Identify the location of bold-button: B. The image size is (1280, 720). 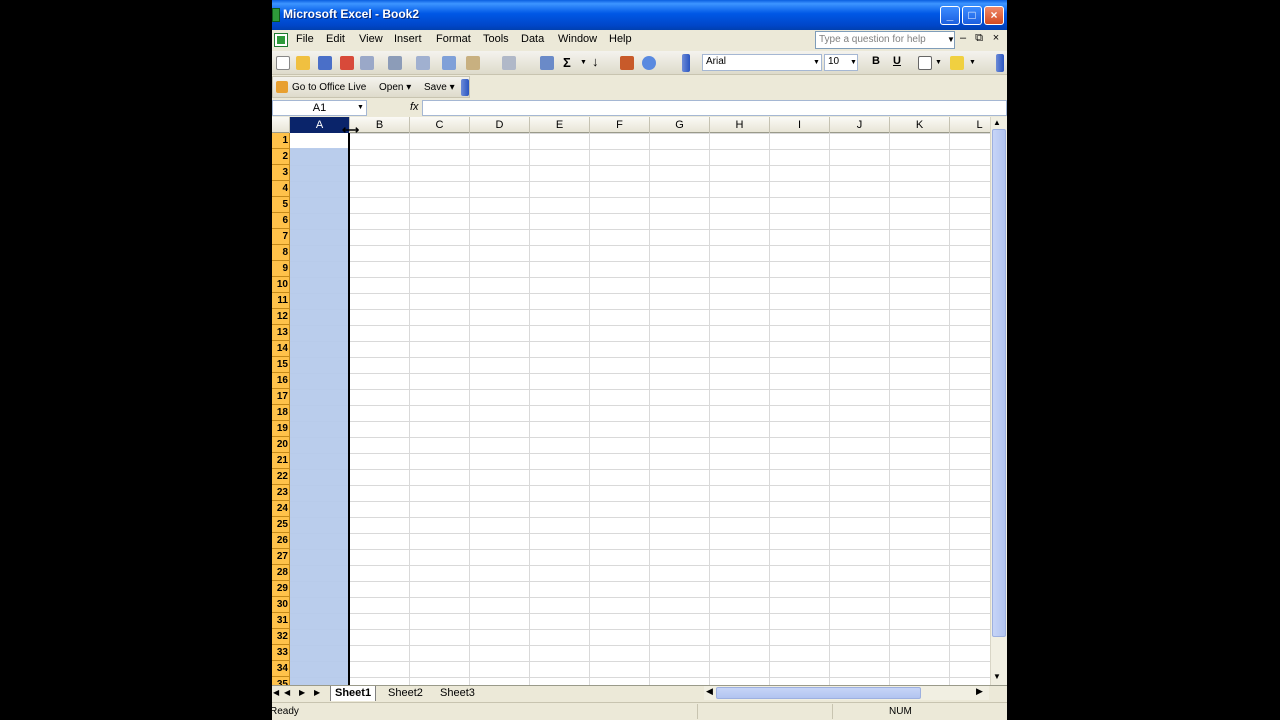
(876, 61).